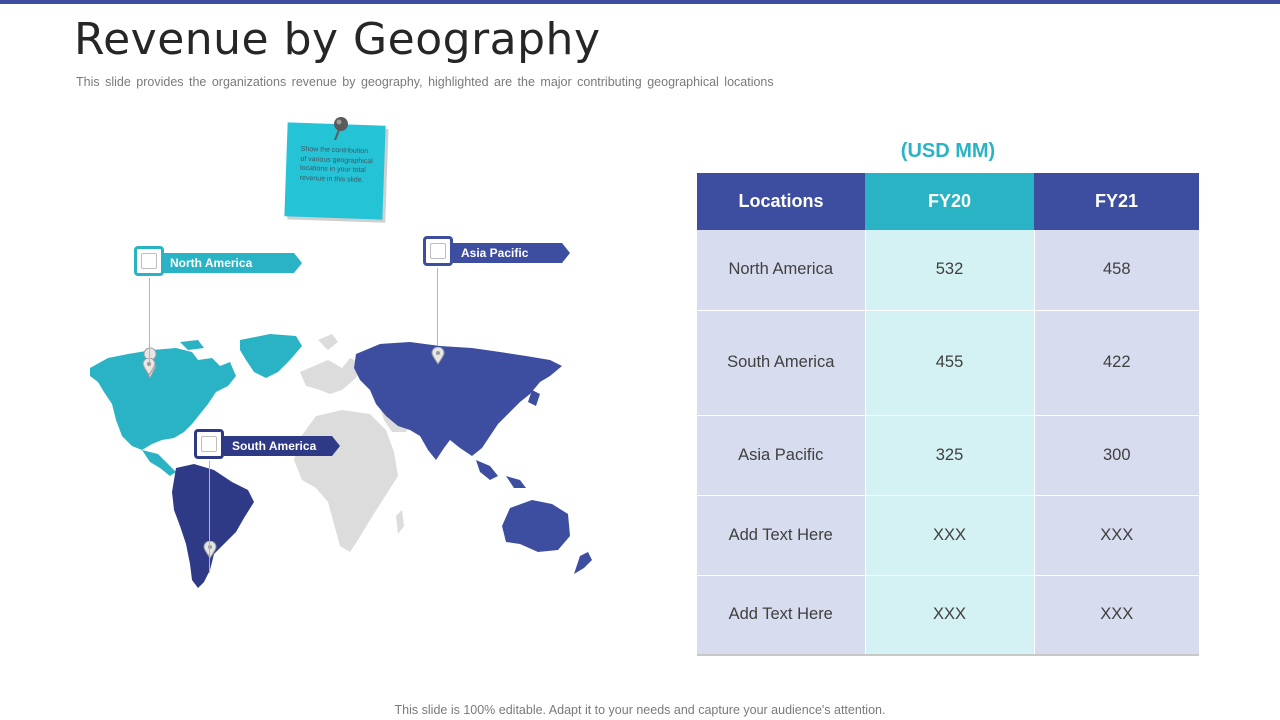 The width and height of the screenshot is (1280, 720). I want to click on header-locations: Locations, so click(781, 201).